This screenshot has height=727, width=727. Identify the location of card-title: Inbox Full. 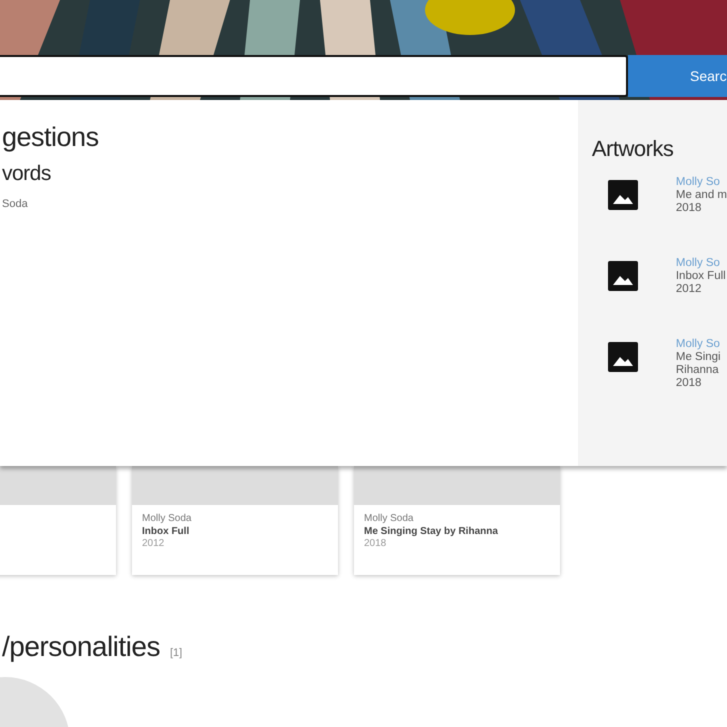
(166, 532).